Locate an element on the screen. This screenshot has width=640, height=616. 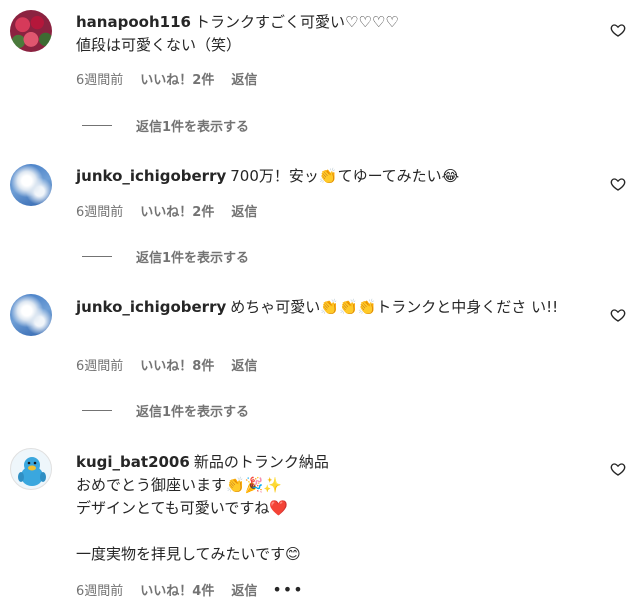
more-options-icon: ••• is located at coordinates (287, 589).